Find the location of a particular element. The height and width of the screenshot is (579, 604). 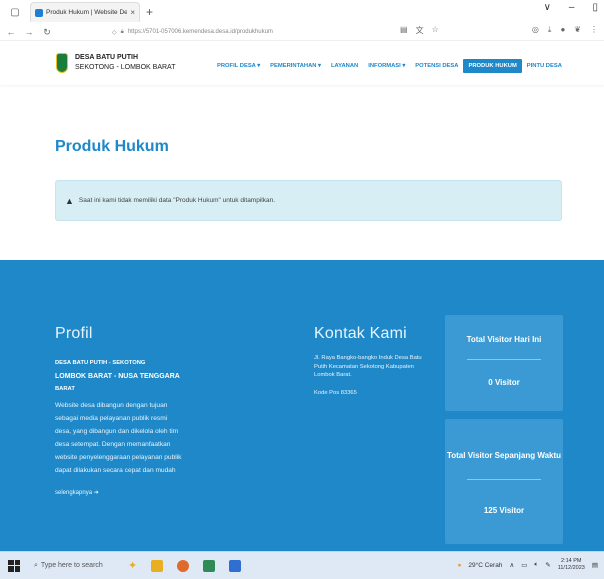

windows-start-icon is located at coordinates (14, 565).